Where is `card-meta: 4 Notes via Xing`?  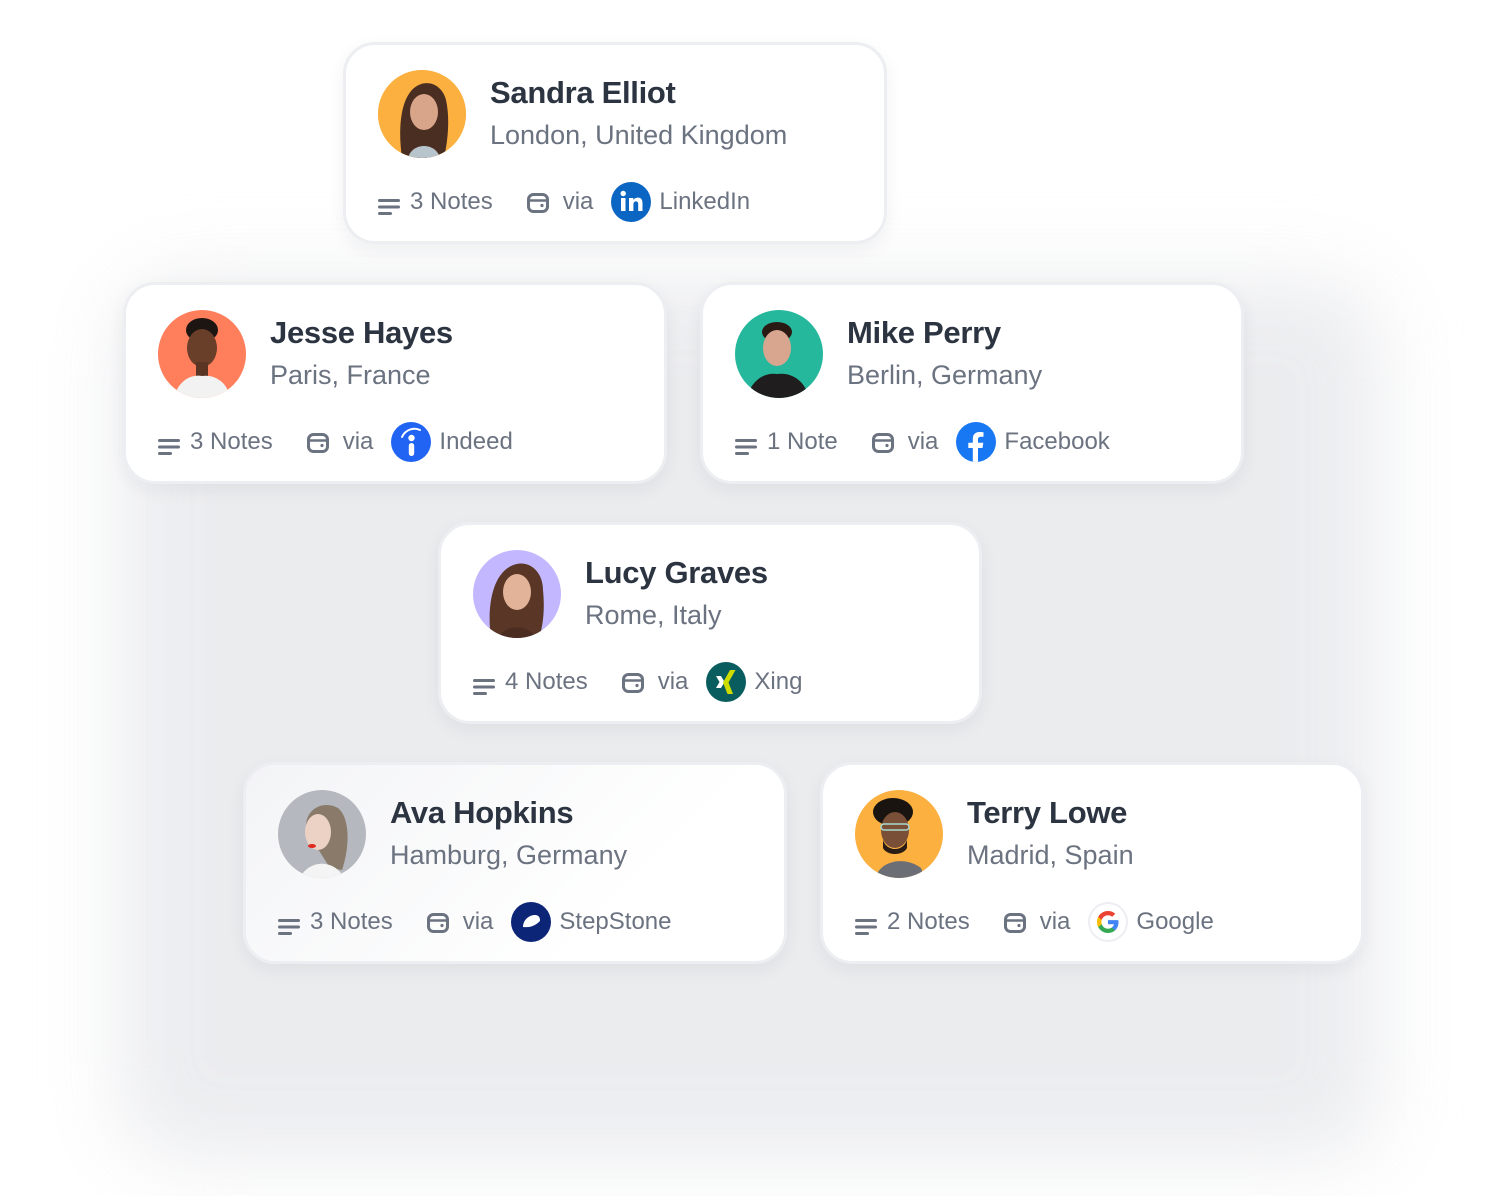 card-meta: 4 Notes via Xing is located at coordinates (637, 682).